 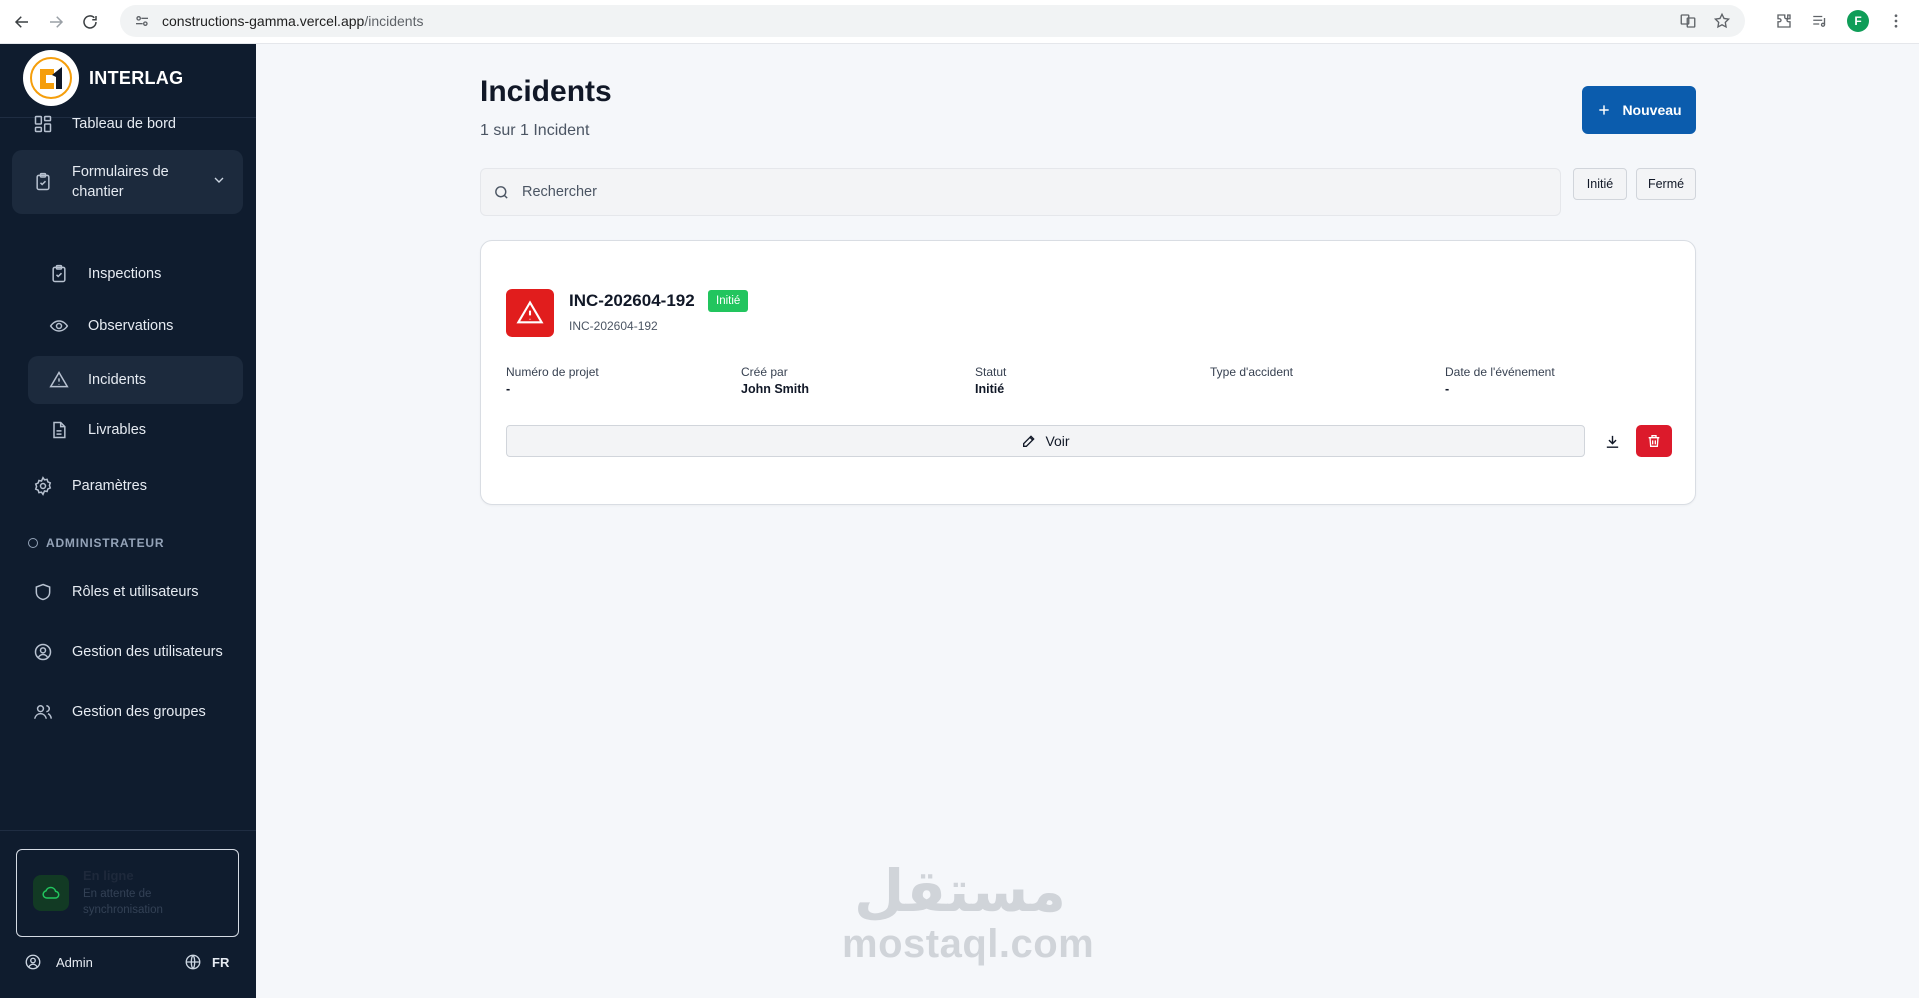 I want to click on bookmark-star-icon, so click(x=1722, y=21).